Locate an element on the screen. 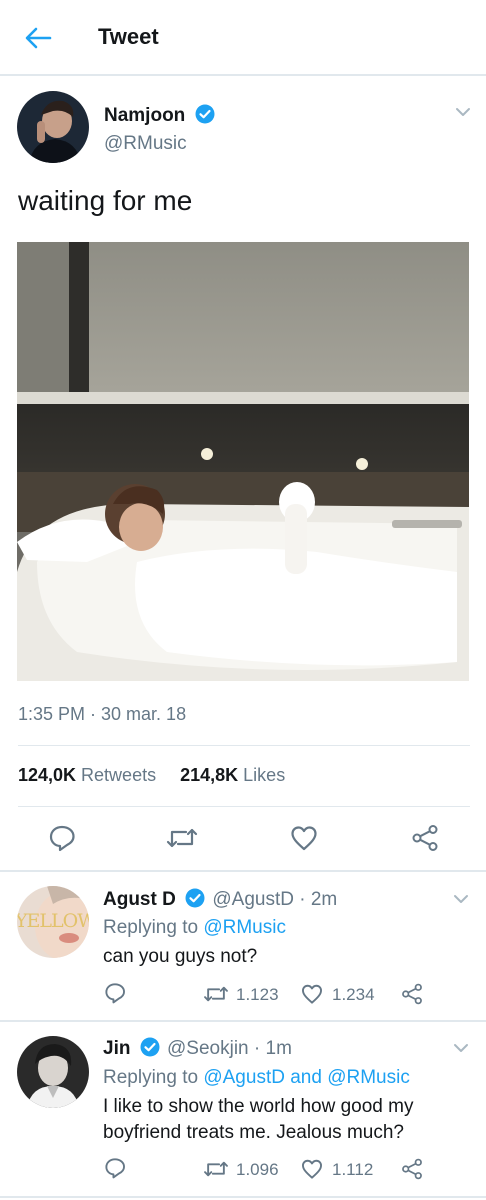  replying-to: Replying to @RMusic is located at coordinates (194, 927).